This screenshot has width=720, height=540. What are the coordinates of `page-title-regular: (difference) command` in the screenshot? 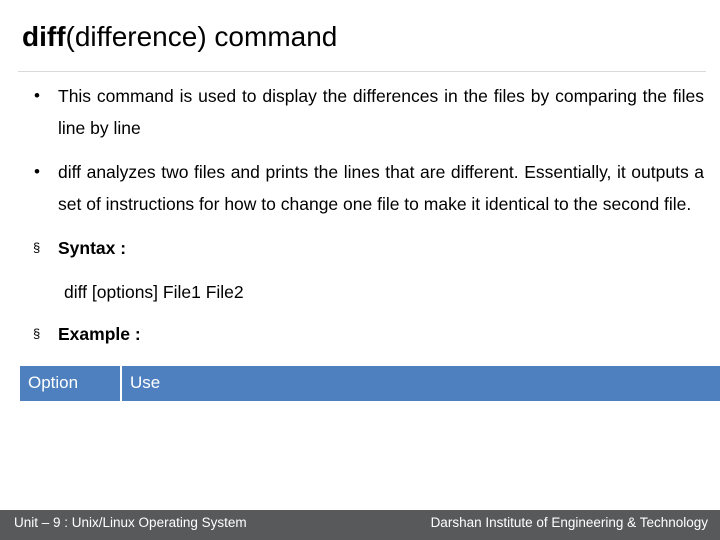 It's located at (201, 36).